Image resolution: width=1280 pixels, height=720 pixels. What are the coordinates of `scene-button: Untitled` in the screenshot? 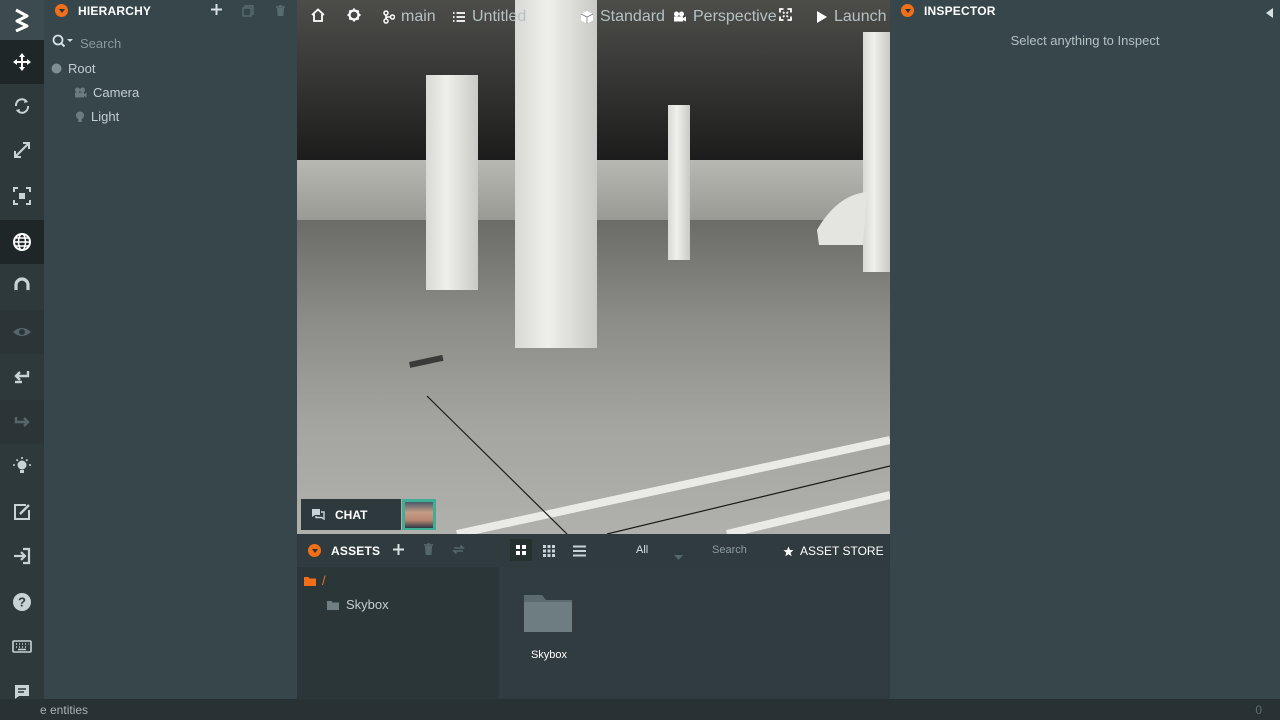 It's located at (489, 17).